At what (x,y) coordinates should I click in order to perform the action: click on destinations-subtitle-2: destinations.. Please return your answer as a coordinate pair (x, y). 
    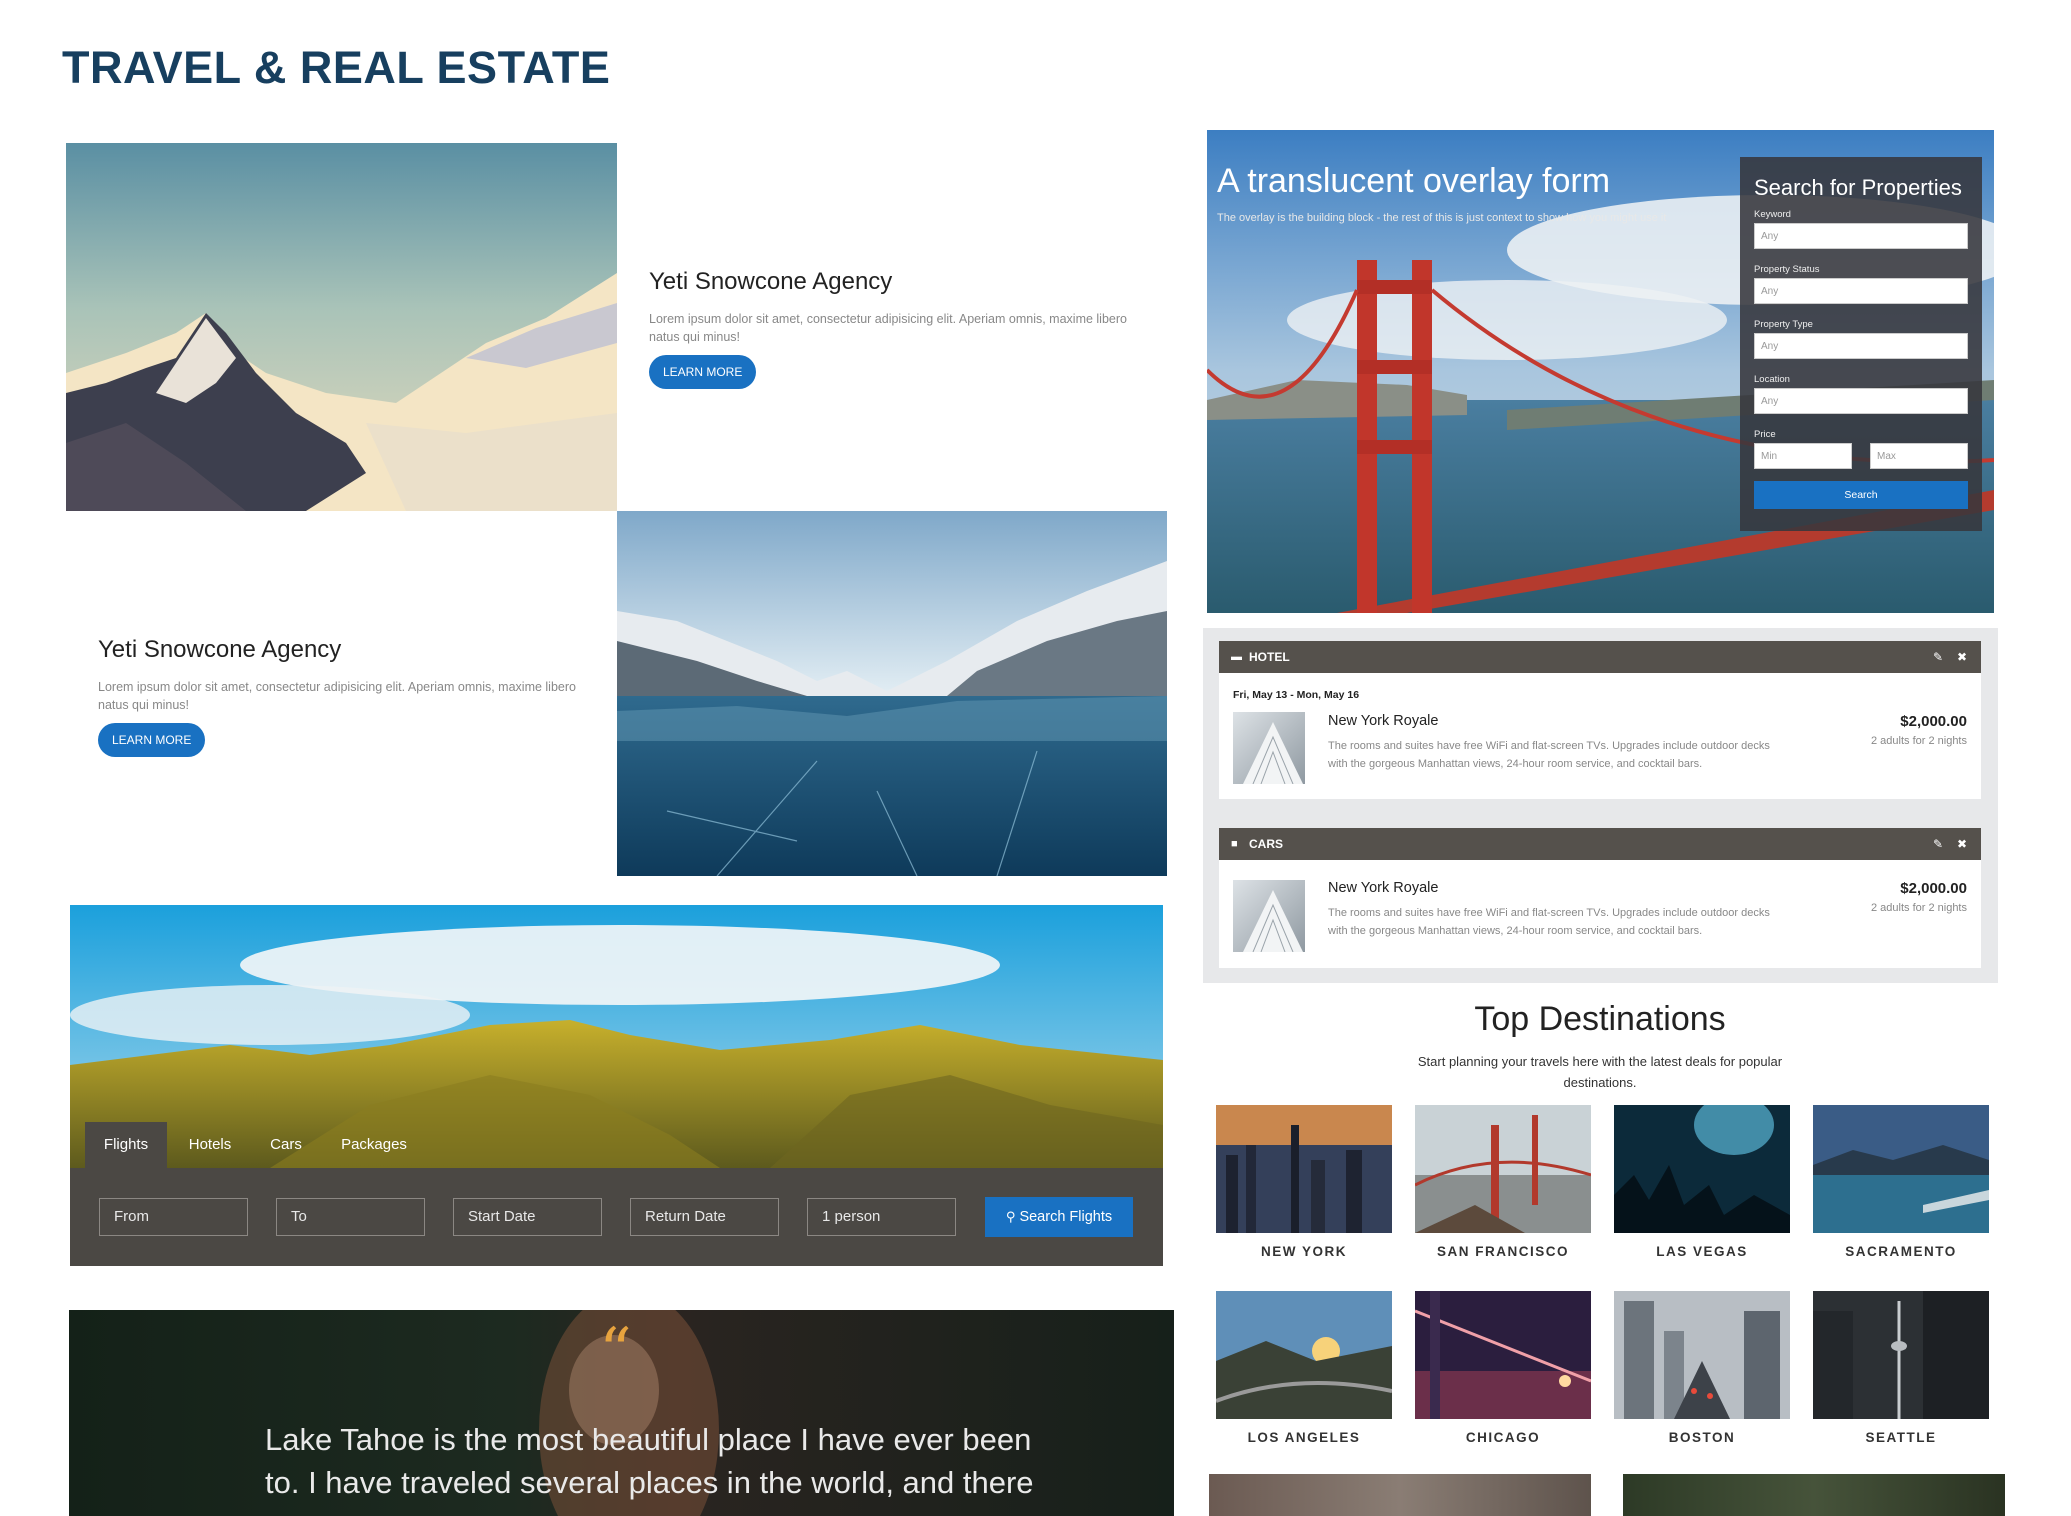
    Looking at the image, I should click on (1600, 1082).